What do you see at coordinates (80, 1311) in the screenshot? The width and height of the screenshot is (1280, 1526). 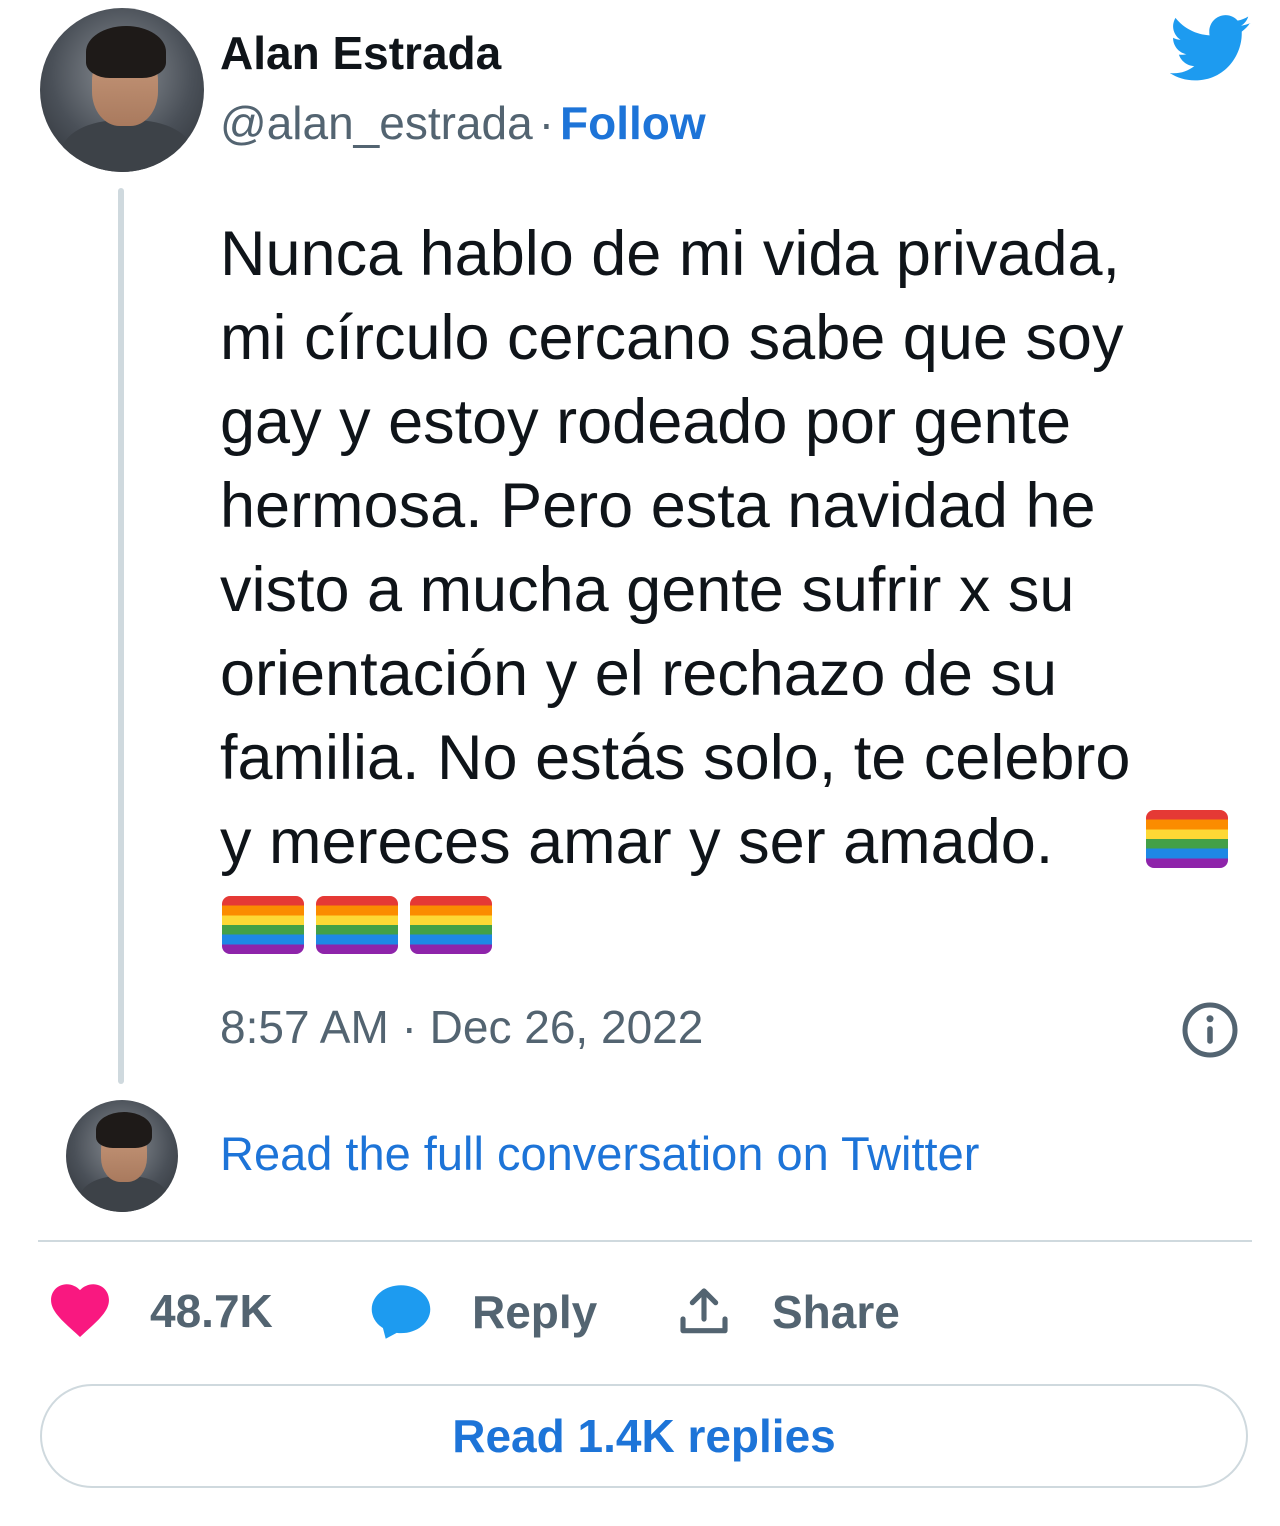 I see `heart-icon` at bounding box center [80, 1311].